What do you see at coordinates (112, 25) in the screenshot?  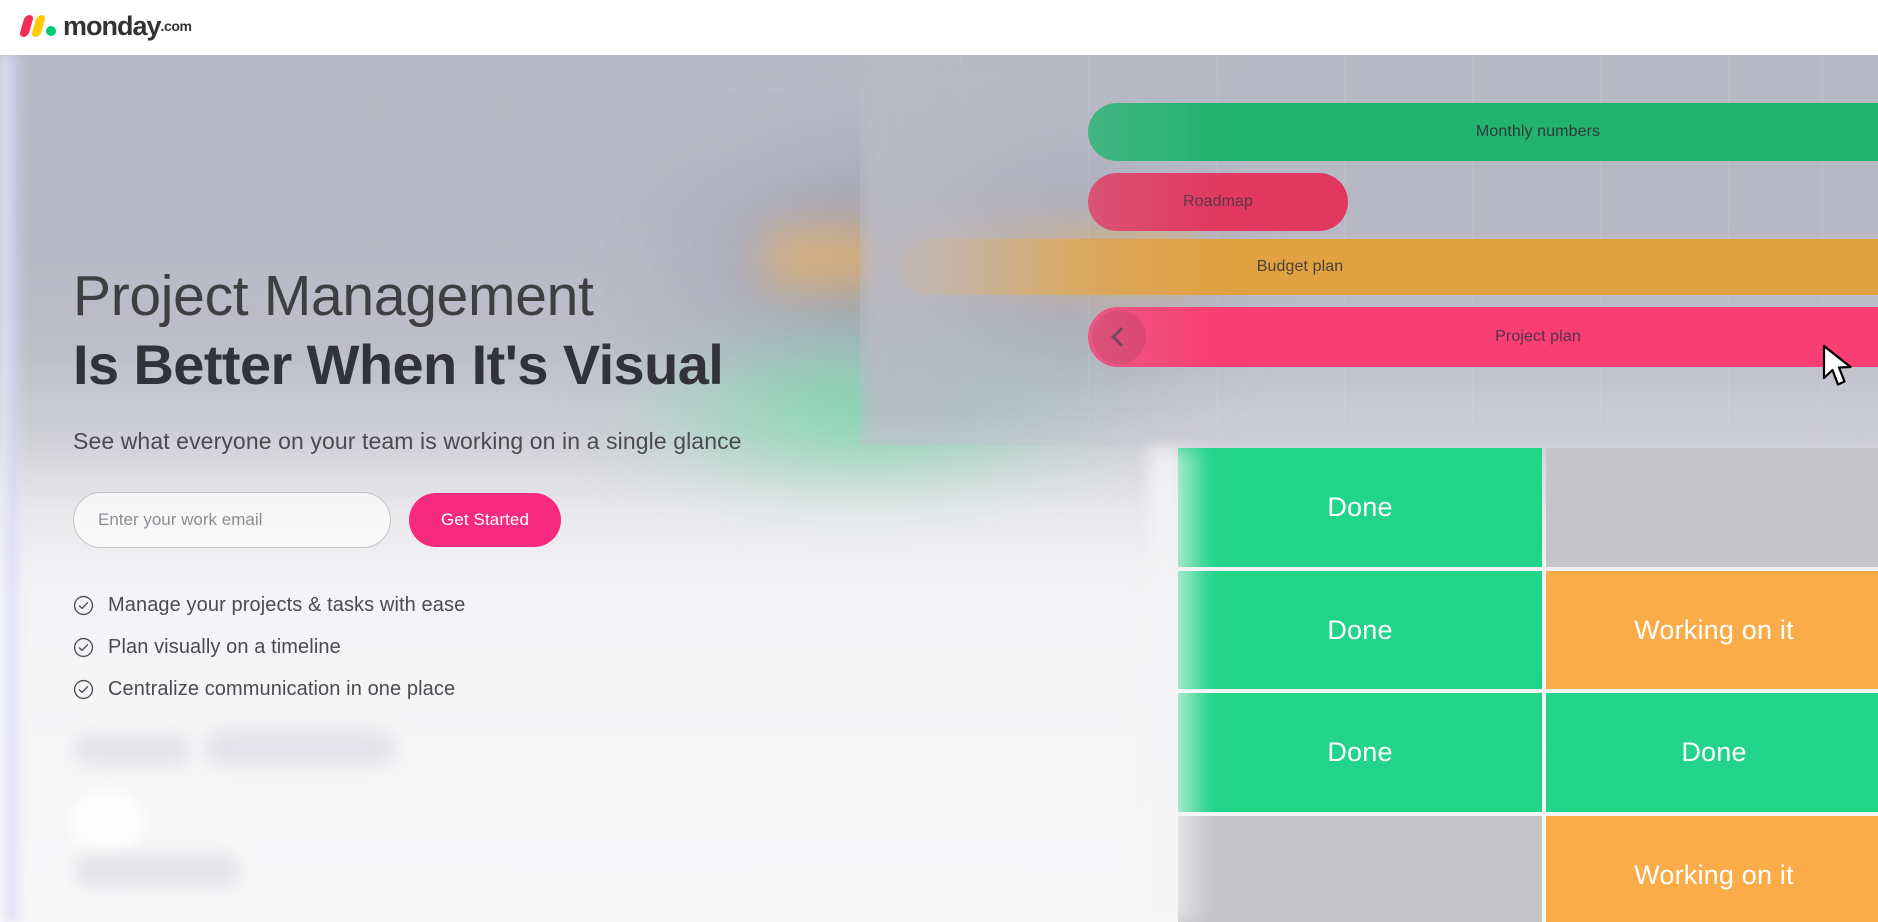 I see `logo-wordmark: monday` at bounding box center [112, 25].